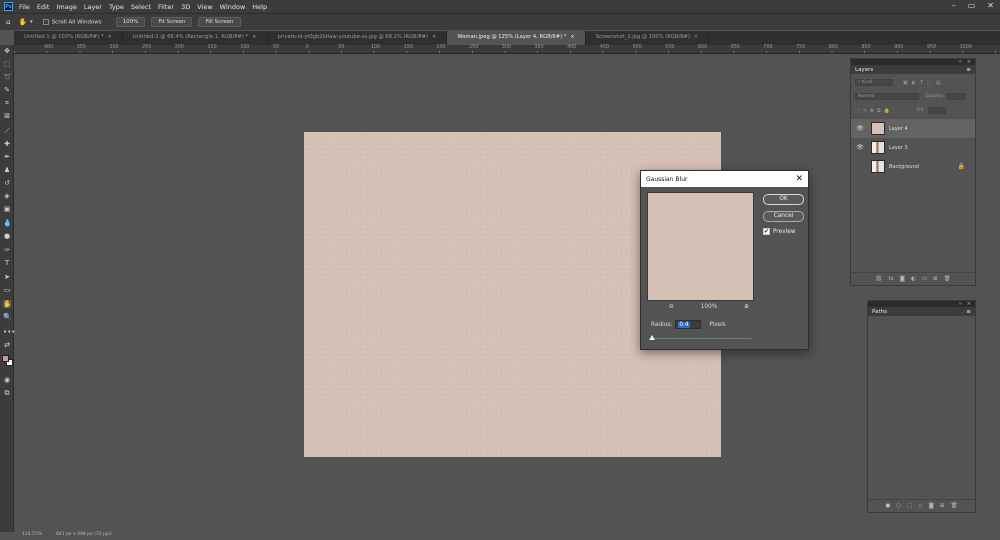  What do you see at coordinates (864, 70) in the screenshot?
I see `layers-panel-title: Layers` at bounding box center [864, 70].